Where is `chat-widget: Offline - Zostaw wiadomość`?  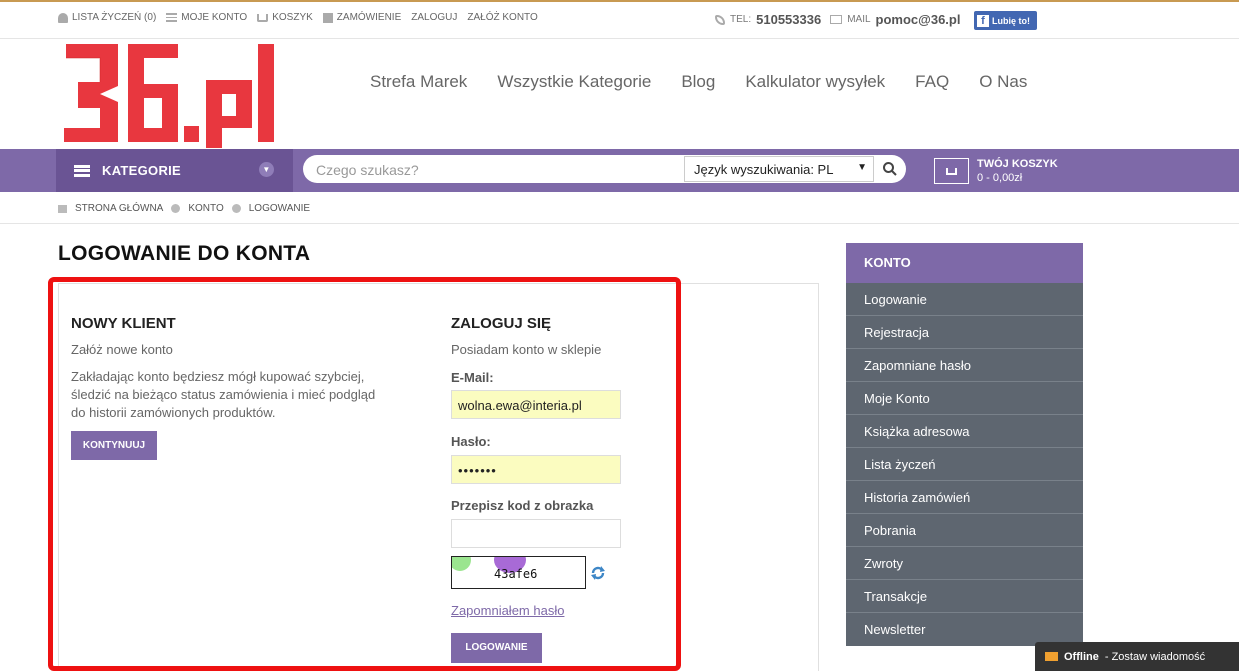
chat-widget: Offline - Zostaw wiadomość is located at coordinates (1137, 656).